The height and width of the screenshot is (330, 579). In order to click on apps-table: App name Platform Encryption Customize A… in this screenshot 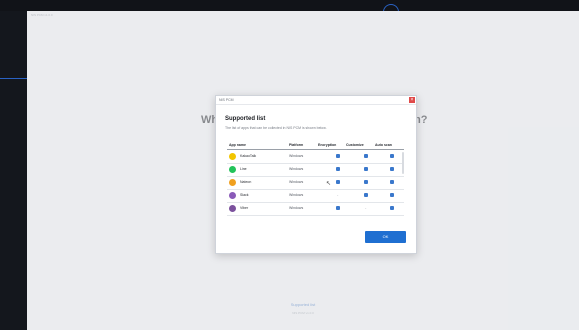, I will do `click(315, 180)`.